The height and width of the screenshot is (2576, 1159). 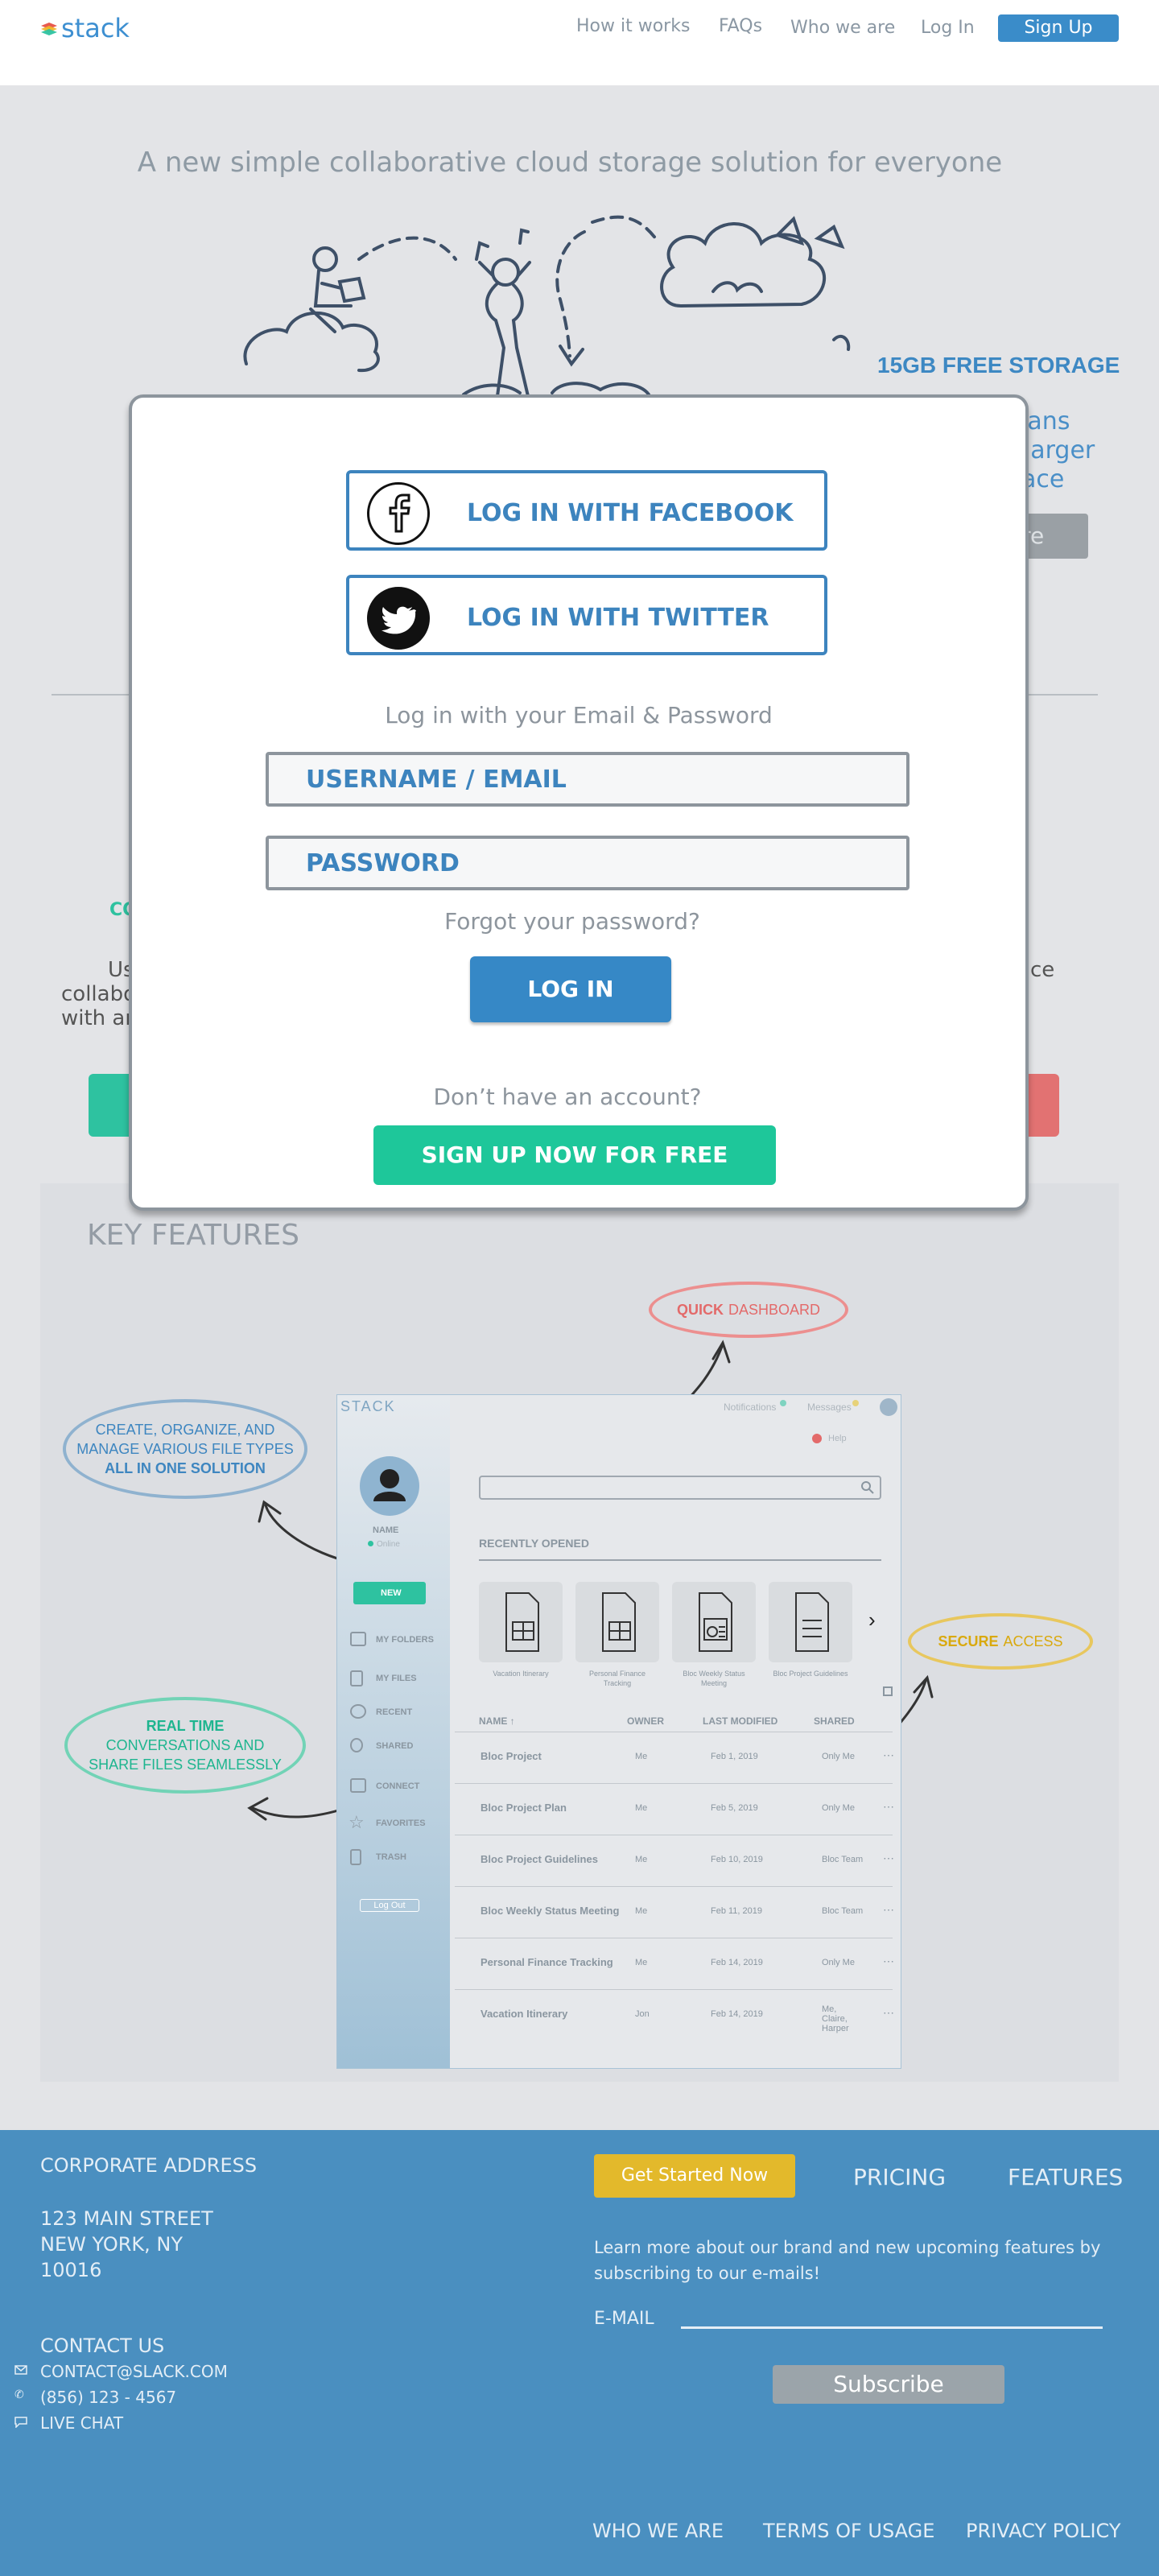 I want to click on mock-new-button: NEW, so click(x=389, y=1593).